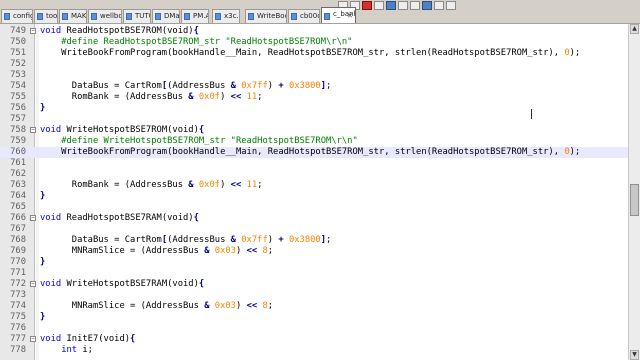 The width and height of the screenshot is (640, 360). I want to click on code-line: 753, so click(314, 75).